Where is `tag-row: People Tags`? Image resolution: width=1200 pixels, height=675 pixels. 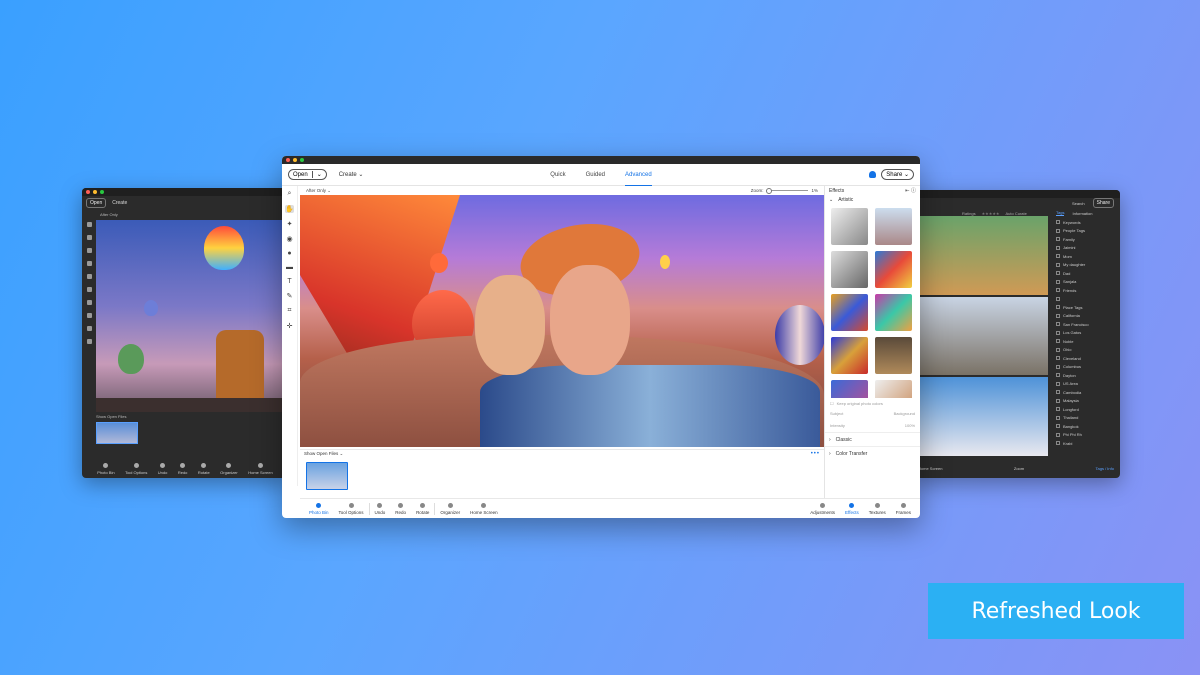 tag-row: People Tags is located at coordinates (1085, 231).